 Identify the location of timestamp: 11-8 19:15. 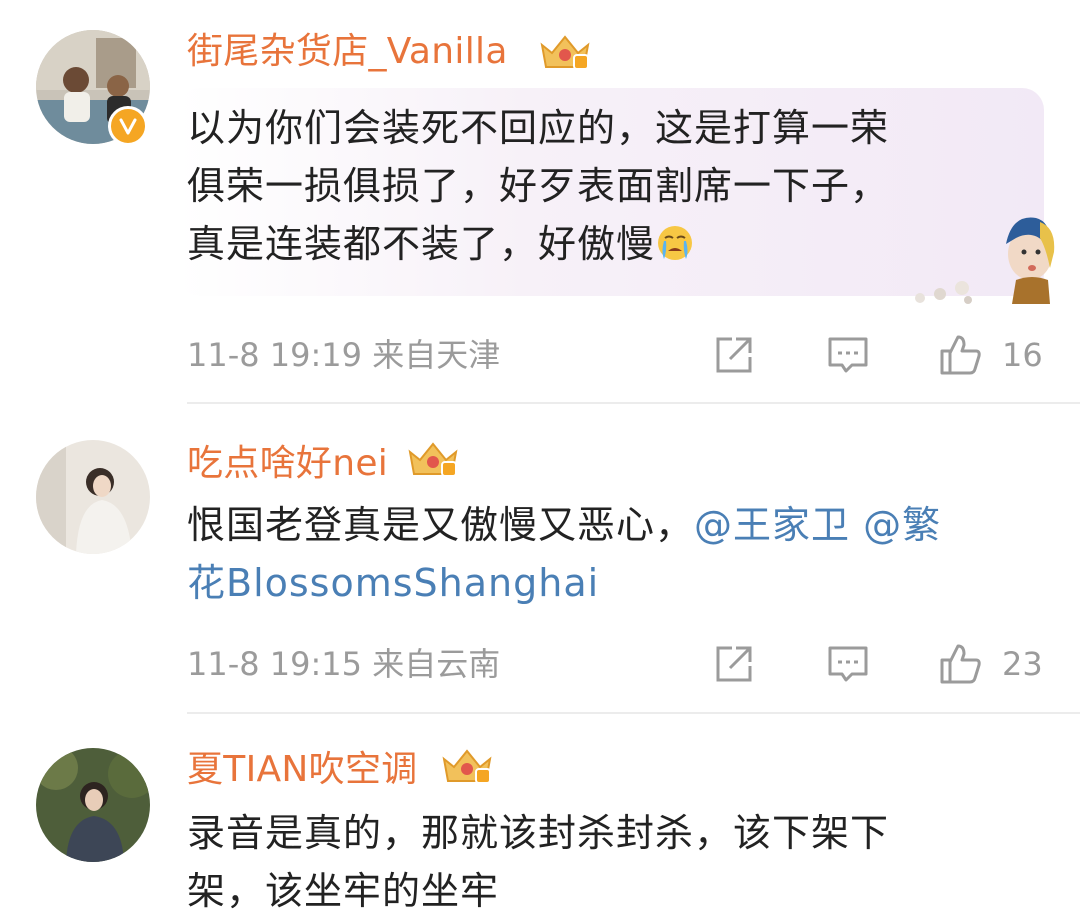
(275, 664).